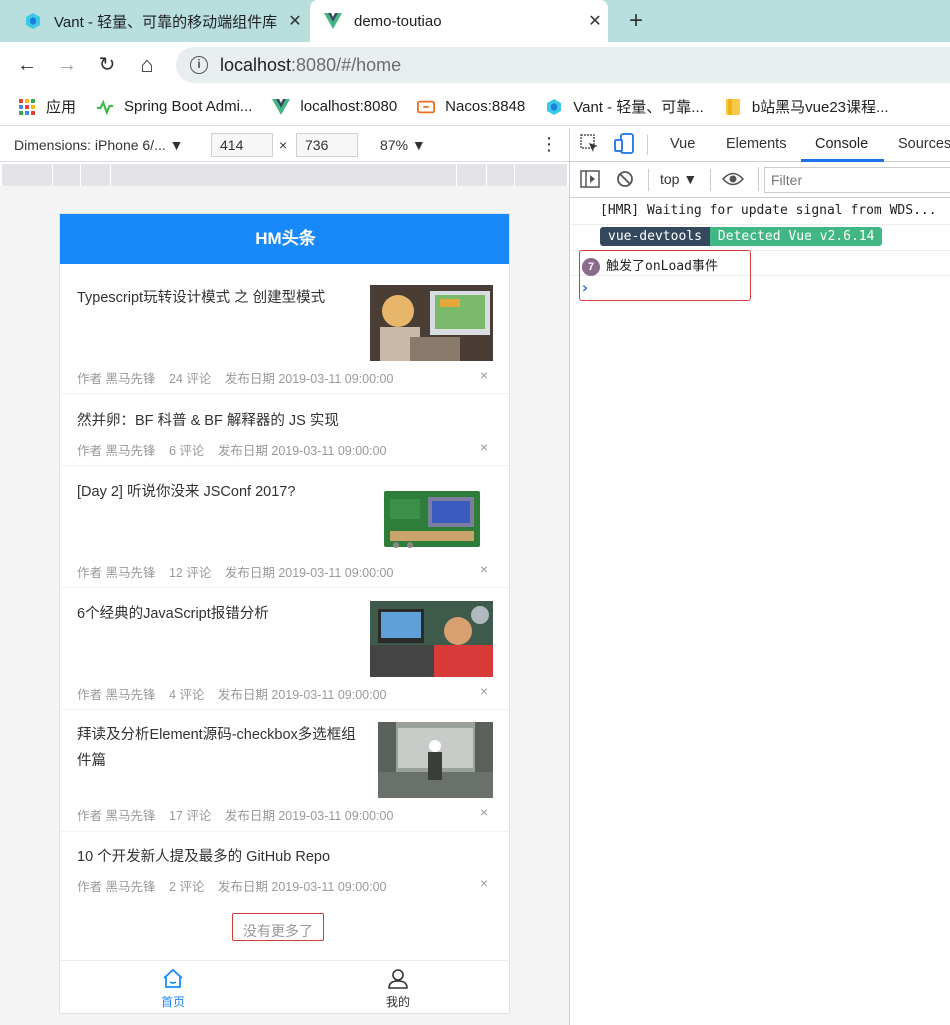  What do you see at coordinates (346, 64) in the screenshot?
I see `url-path: :8080/#/home` at bounding box center [346, 64].